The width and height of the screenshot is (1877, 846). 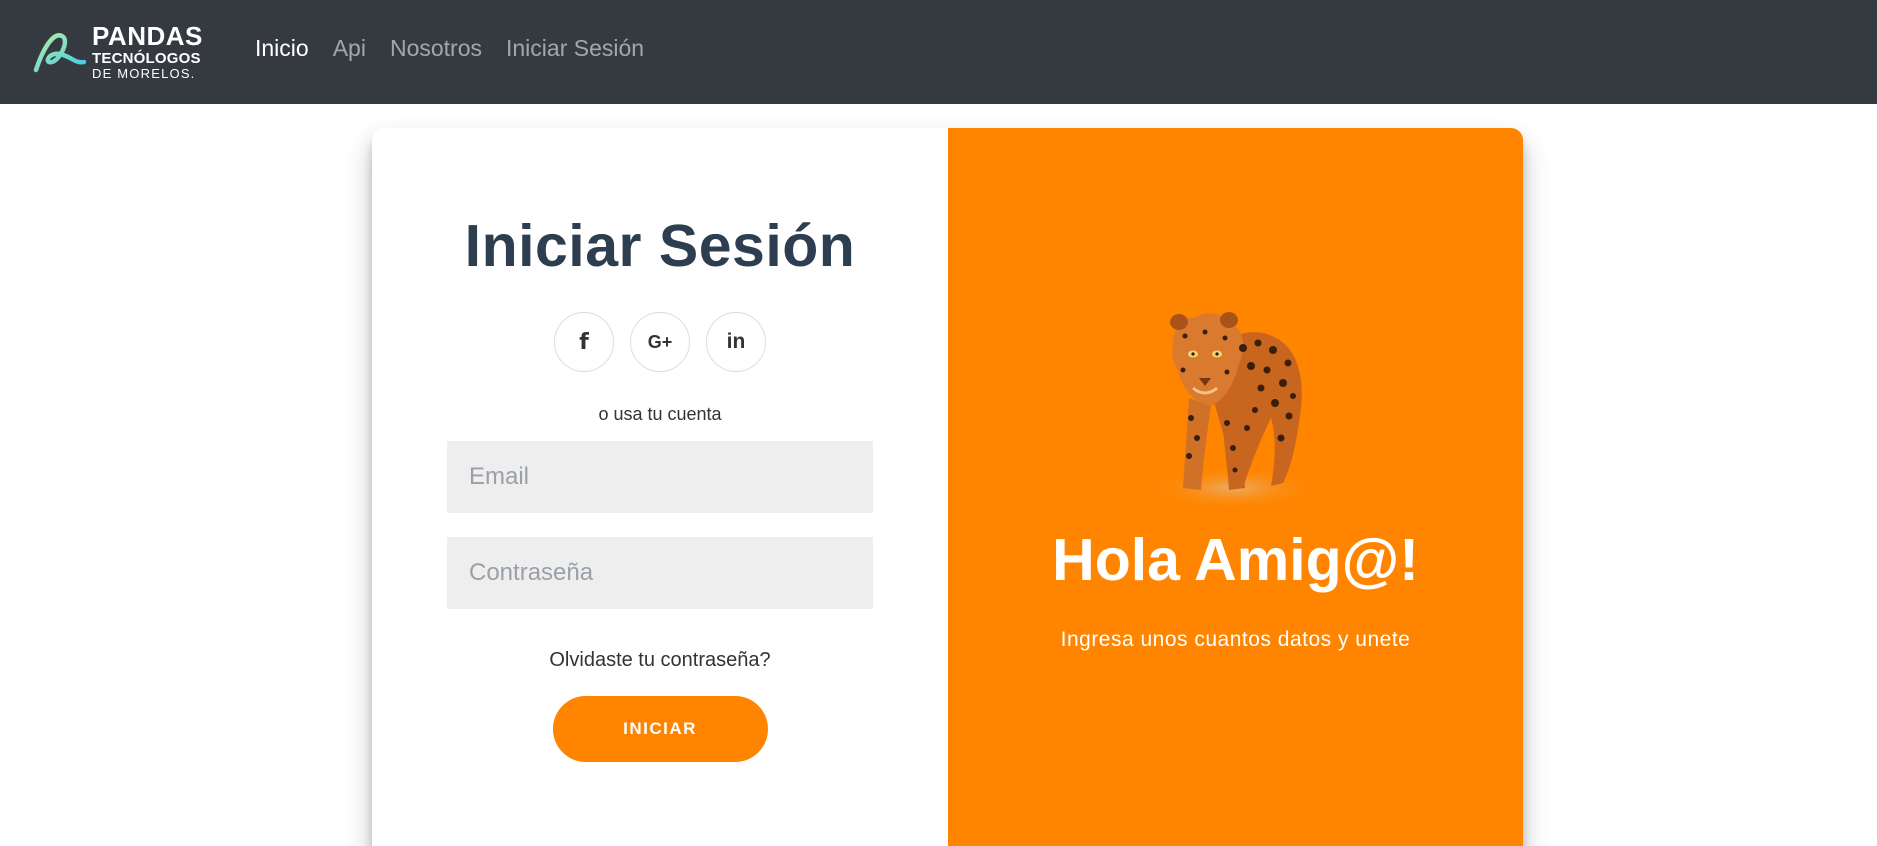 What do you see at coordinates (147, 35) in the screenshot?
I see `brand-line-1: PANDAS` at bounding box center [147, 35].